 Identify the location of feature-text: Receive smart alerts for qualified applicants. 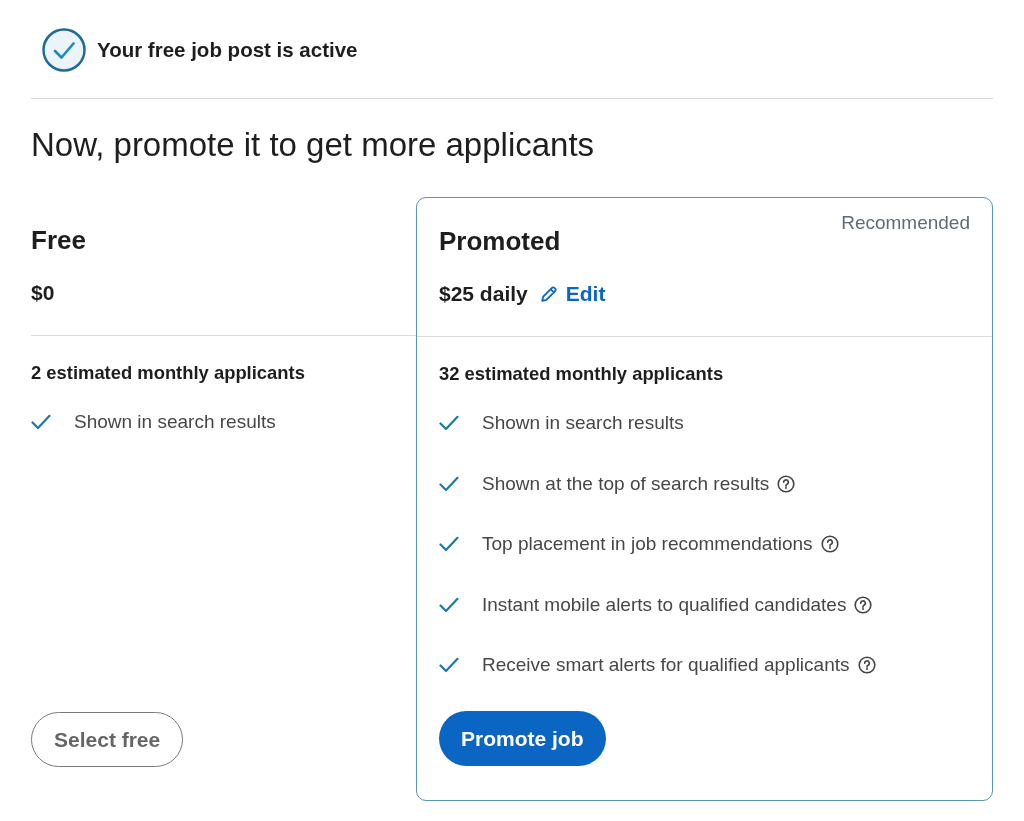
(666, 665).